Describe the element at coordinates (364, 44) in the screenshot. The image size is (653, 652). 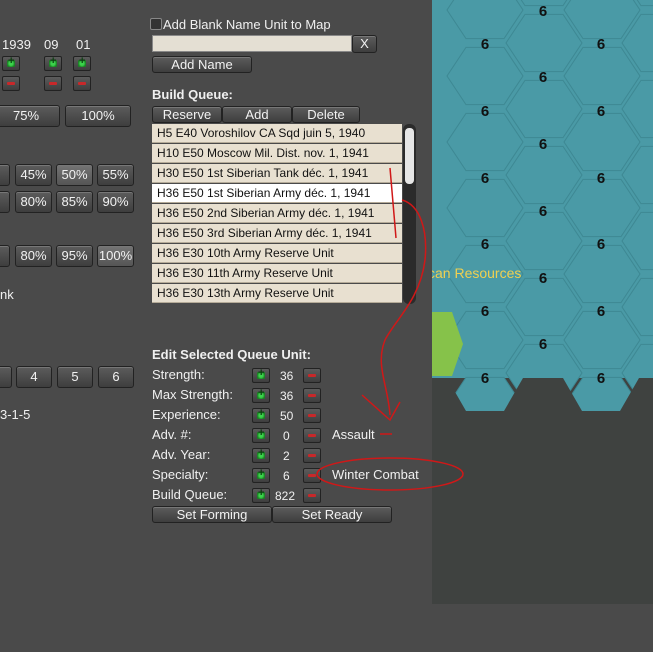
I see `clear-name-button: X` at that location.